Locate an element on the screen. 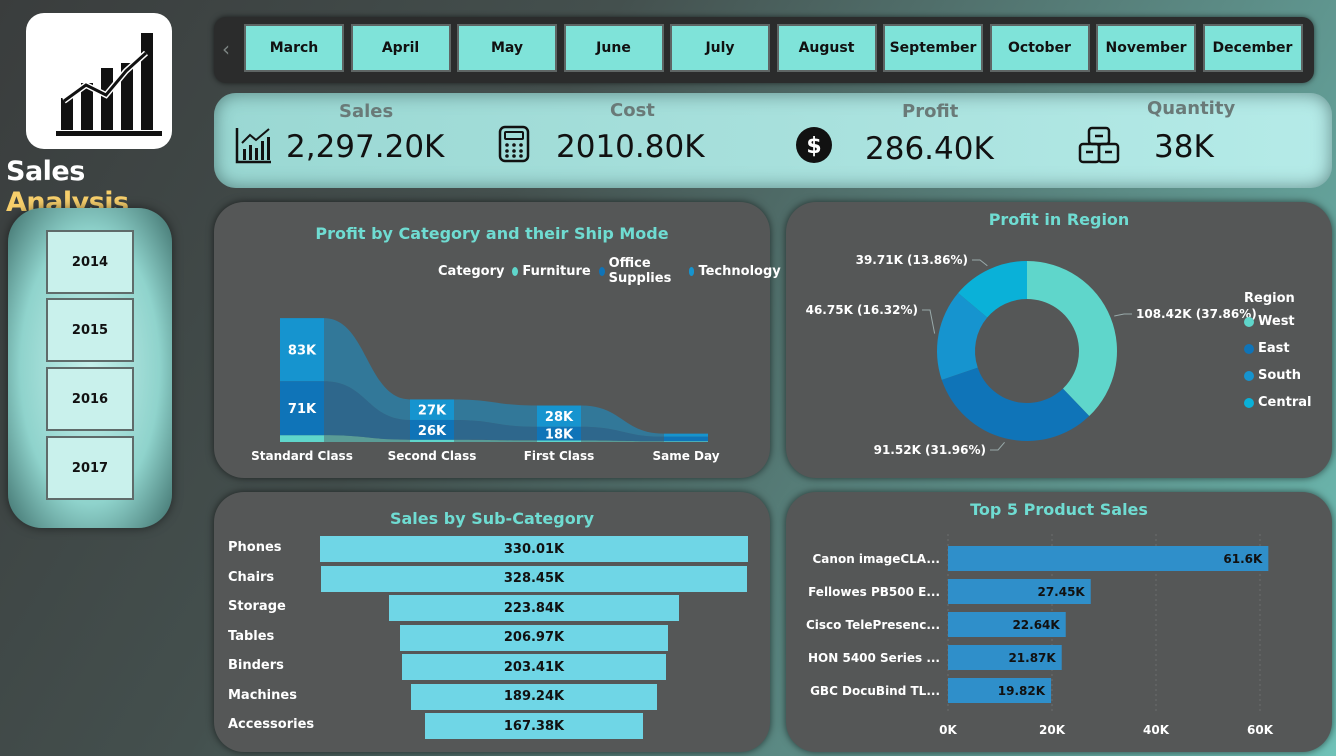  subcategory-label: Machines is located at coordinates (262, 695).